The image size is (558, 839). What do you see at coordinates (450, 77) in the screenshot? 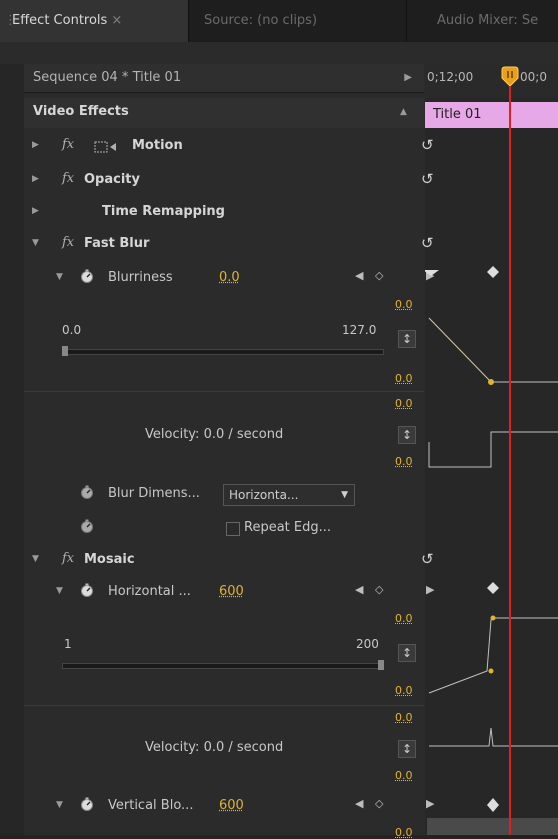
I see `timecode-1: 0;12;00` at bounding box center [450, 77].